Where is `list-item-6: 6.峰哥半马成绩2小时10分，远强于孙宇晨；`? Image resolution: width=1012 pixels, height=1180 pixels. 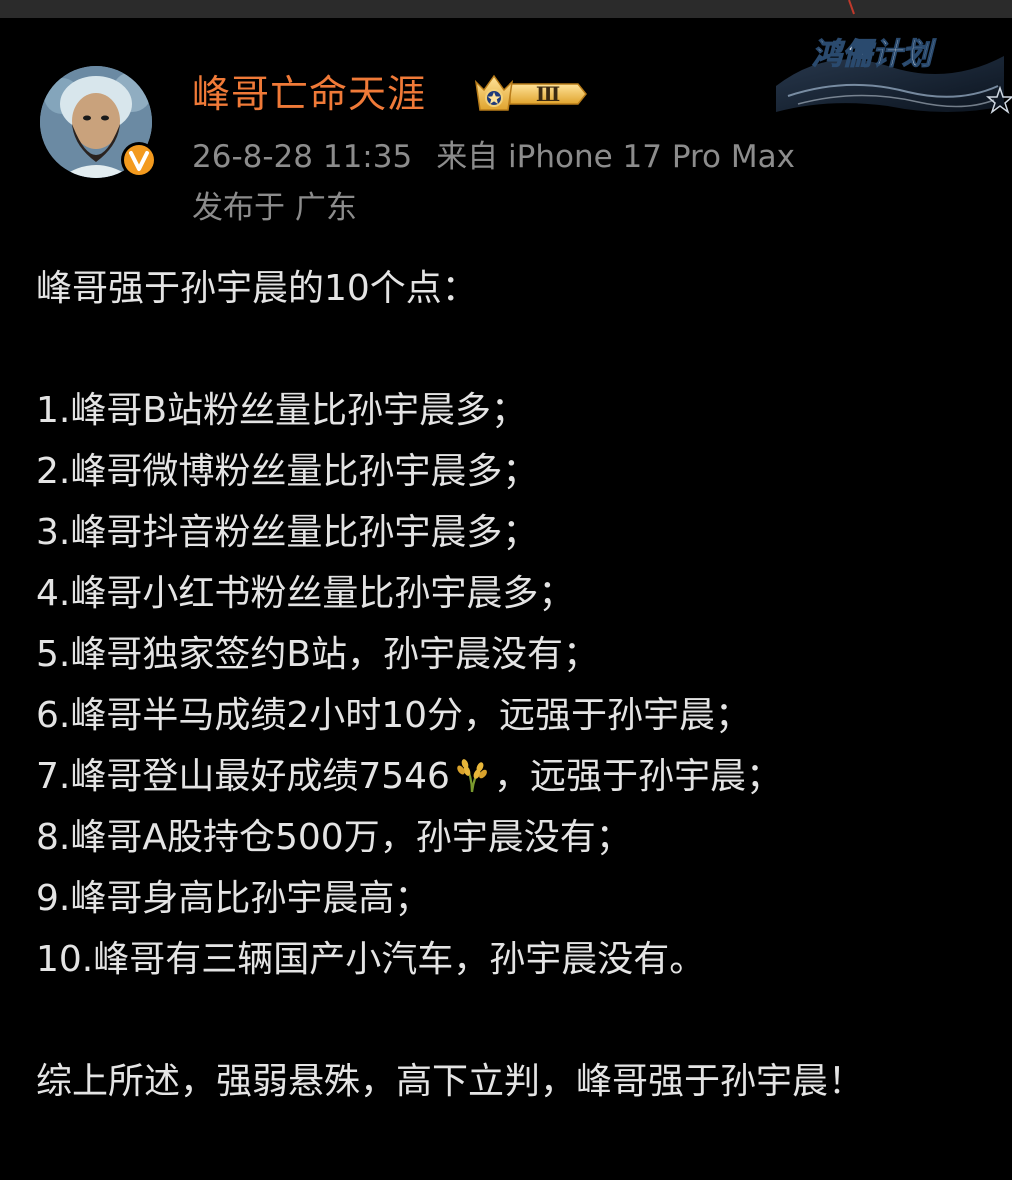
list-item-6: 6.峰哥半马成绩2小时10分，远强于孙宇晨； is located at coordinates (394, 715).